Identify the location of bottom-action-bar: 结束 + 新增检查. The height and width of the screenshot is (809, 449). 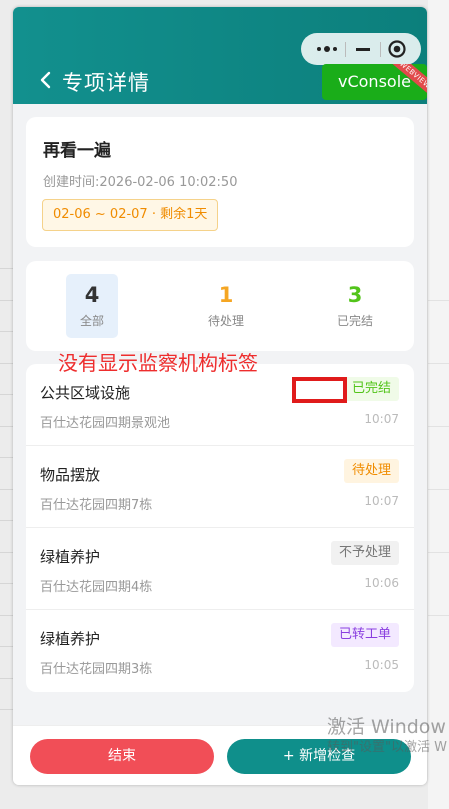
(220, 755).